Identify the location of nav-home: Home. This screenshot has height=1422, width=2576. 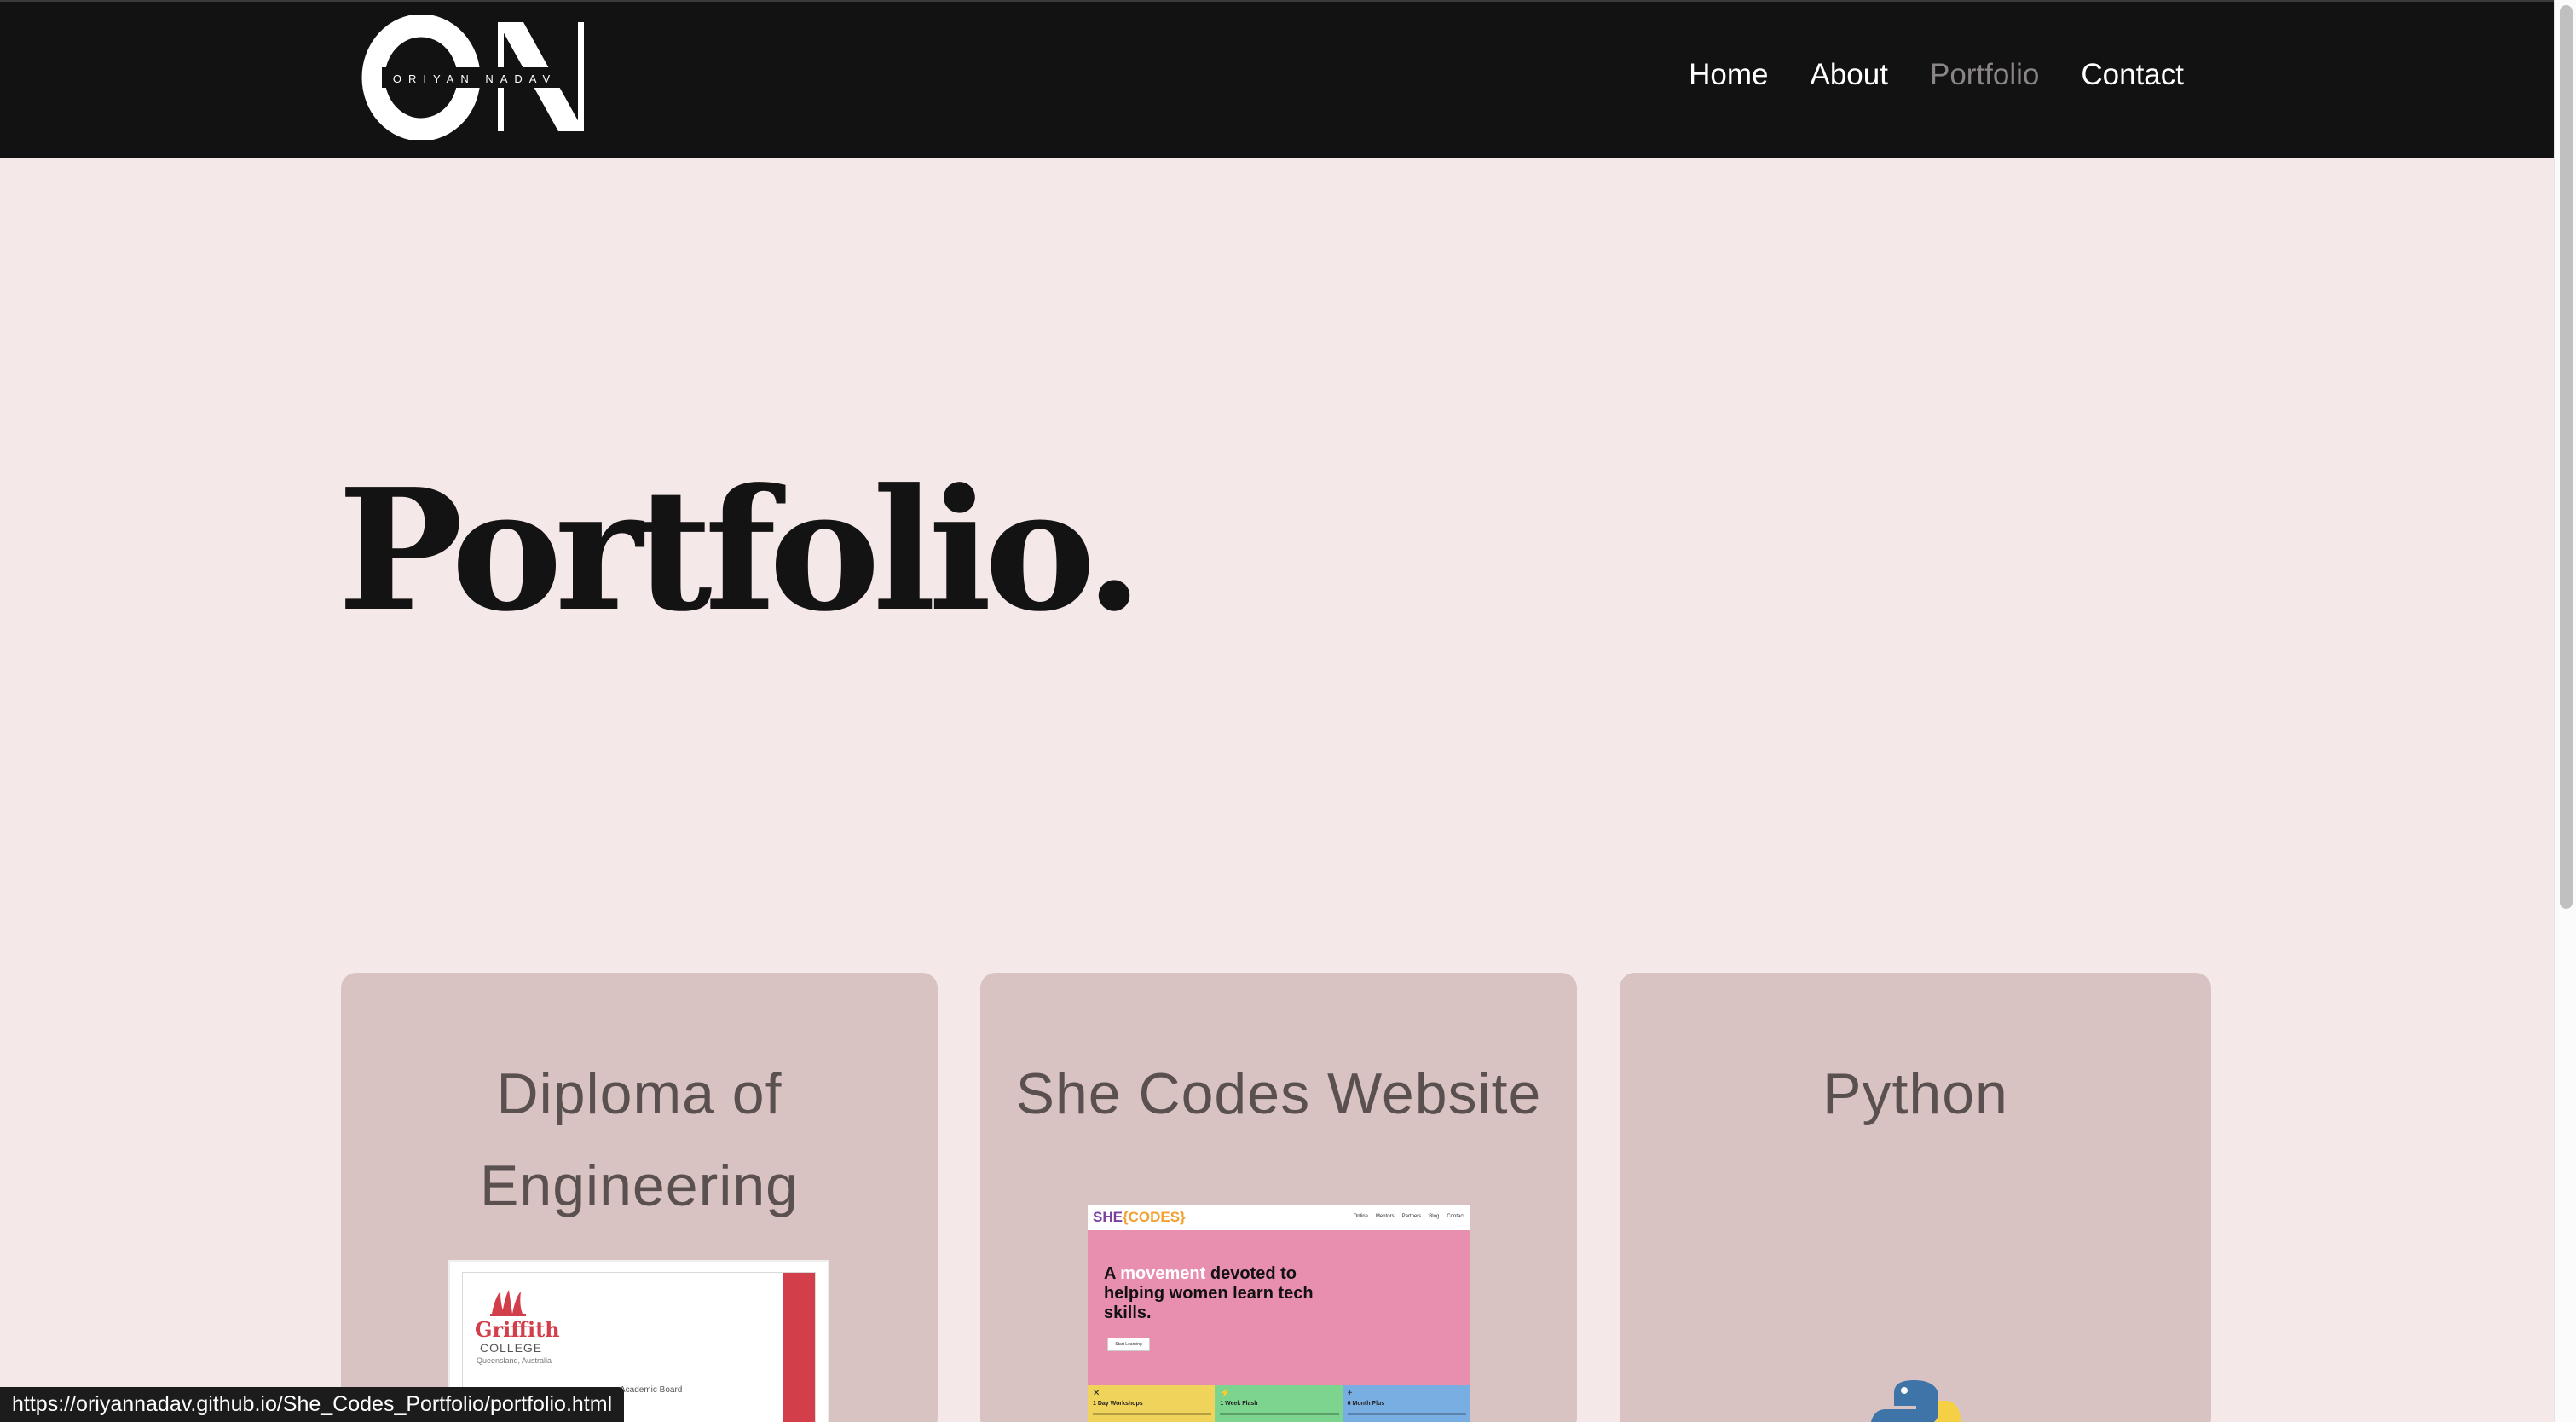
(1728, 75).